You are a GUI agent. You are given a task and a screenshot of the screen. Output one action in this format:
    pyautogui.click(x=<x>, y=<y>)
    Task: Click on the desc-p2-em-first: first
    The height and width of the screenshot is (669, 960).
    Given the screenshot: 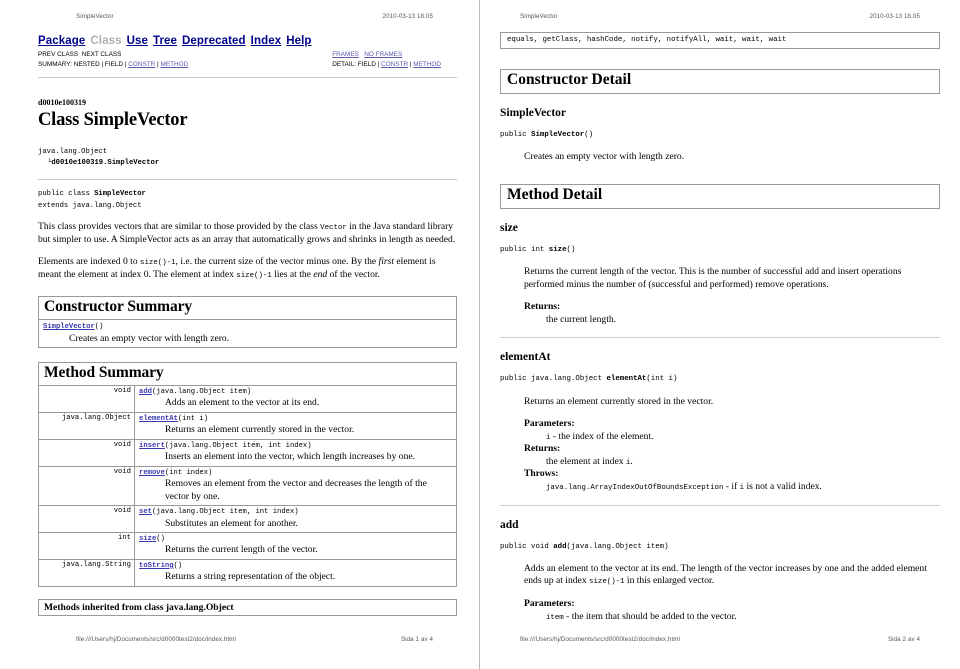 What is the action you would take?
    pyautogui.click(x=386, y=262)
    